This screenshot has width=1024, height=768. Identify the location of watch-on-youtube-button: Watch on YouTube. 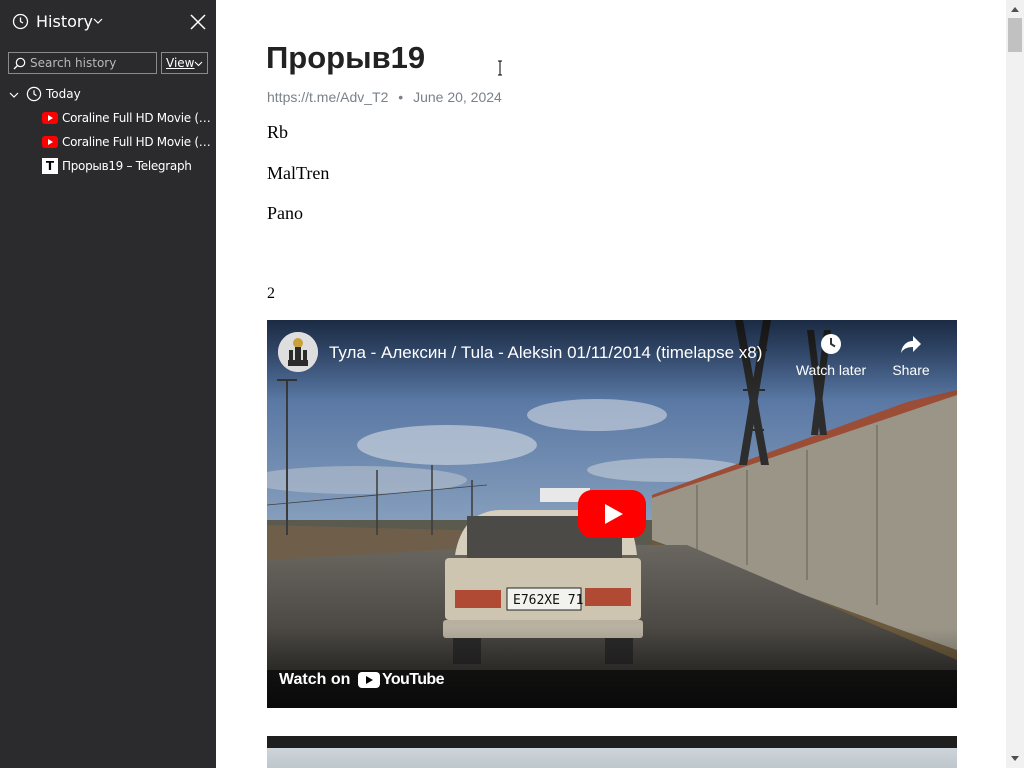
(355, 680).